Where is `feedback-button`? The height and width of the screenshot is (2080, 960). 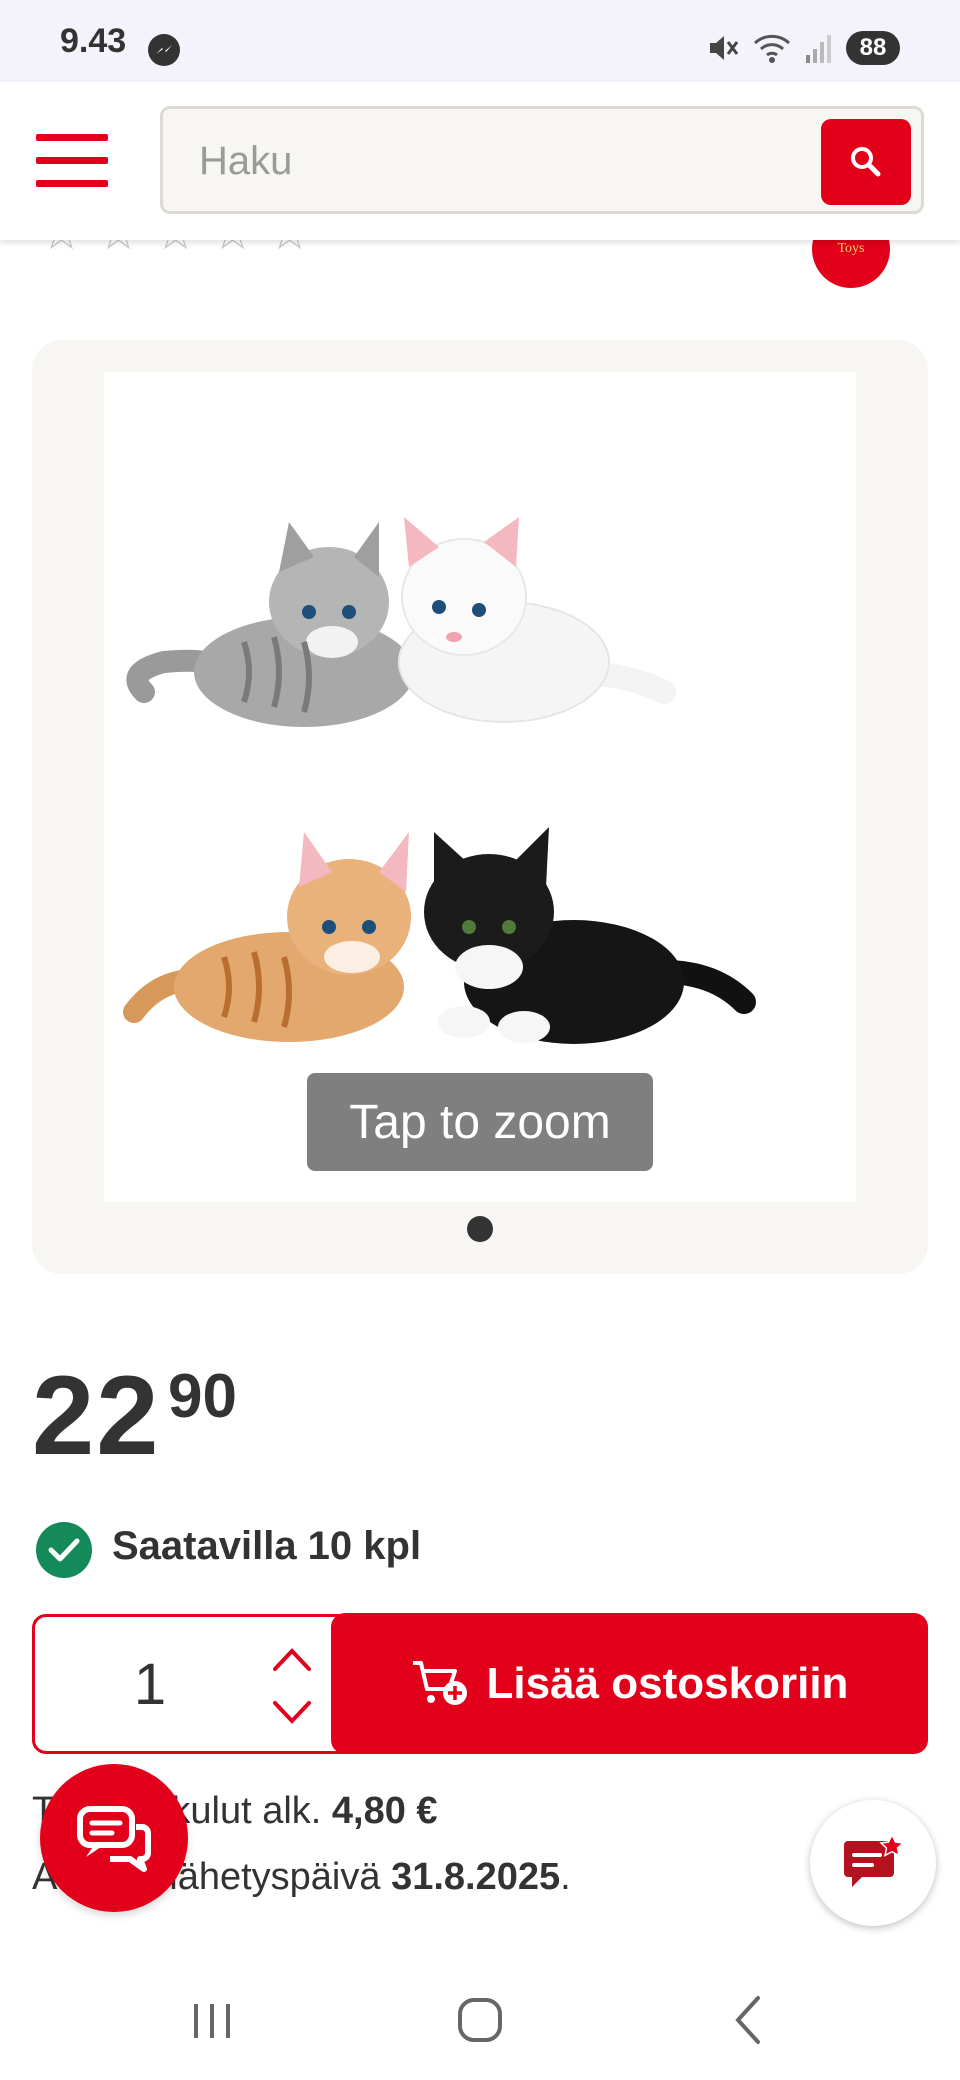
feedback-button is located at coordinates (873, 1863).